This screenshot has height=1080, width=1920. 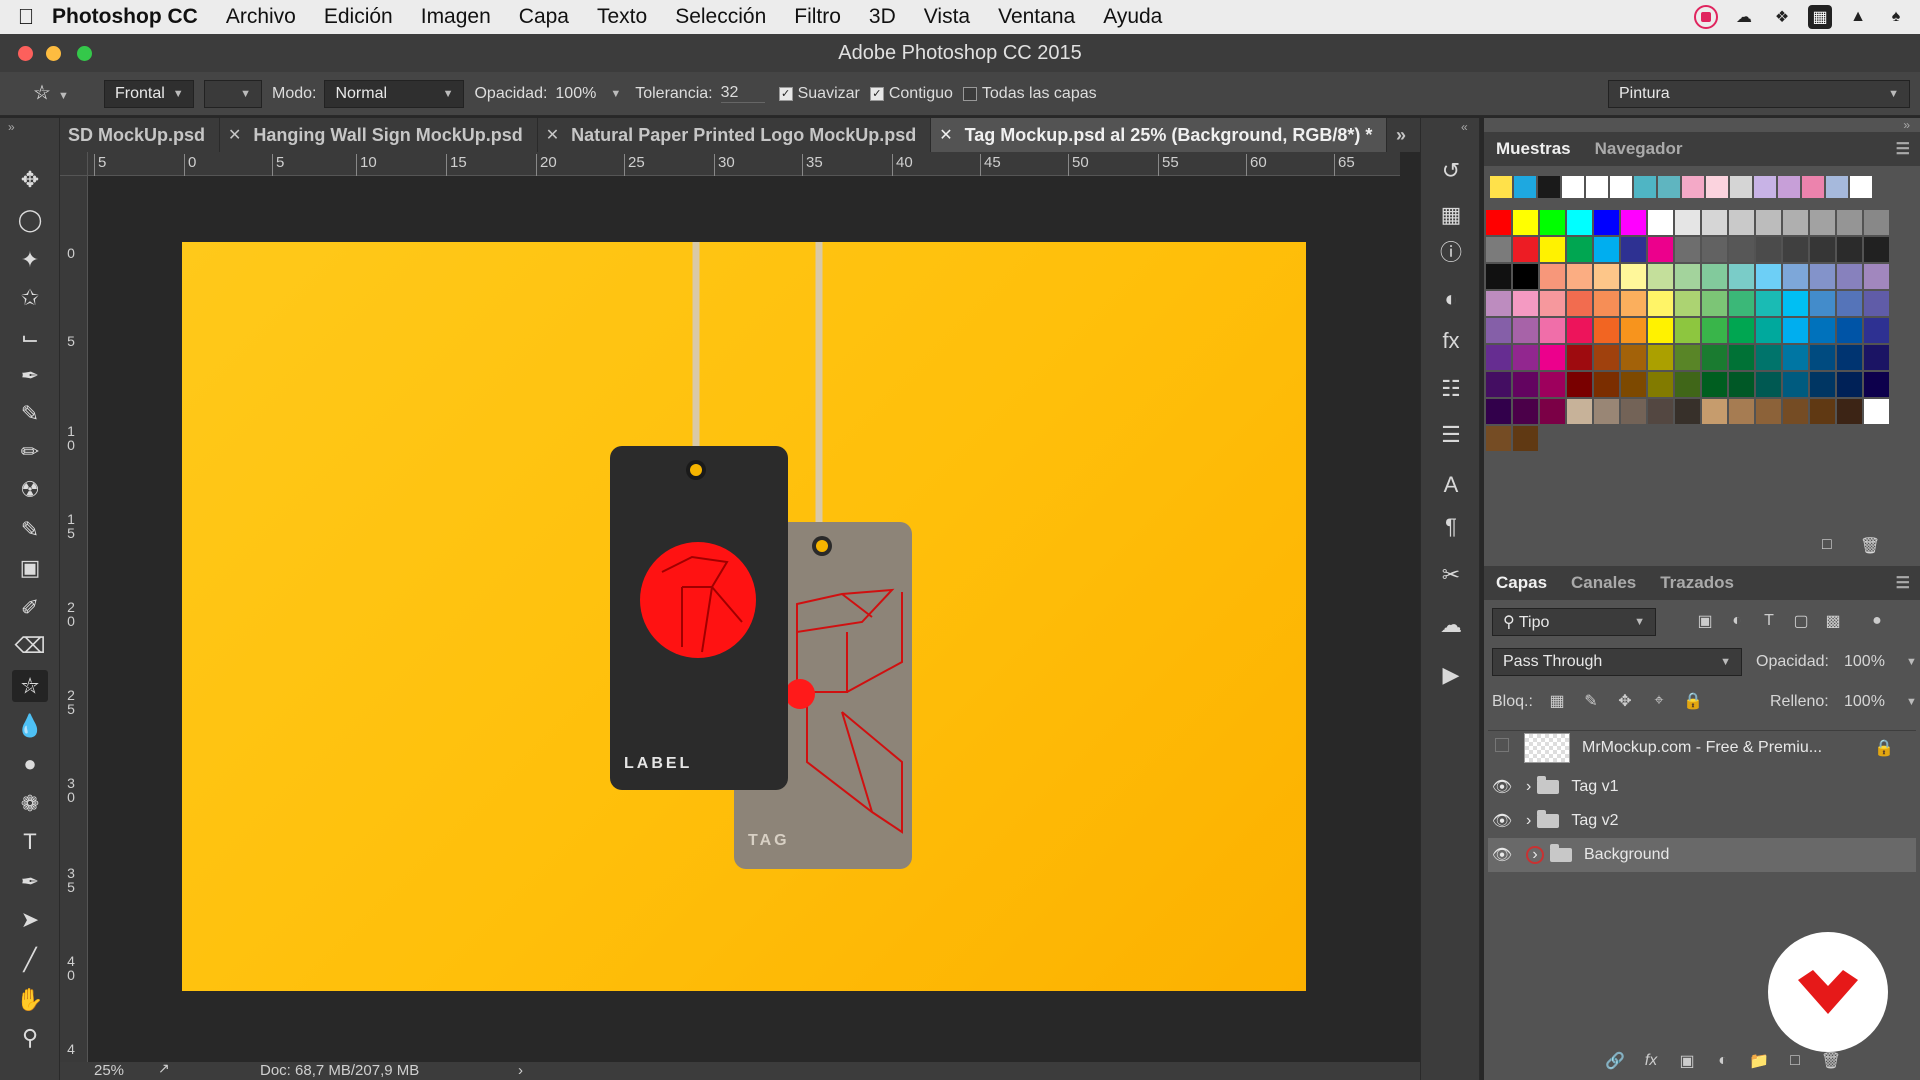 What do you see at coordinates (1864, 702) in the screenshot?
I see `fill-value: 100%` at bounding box center [1864, 702].